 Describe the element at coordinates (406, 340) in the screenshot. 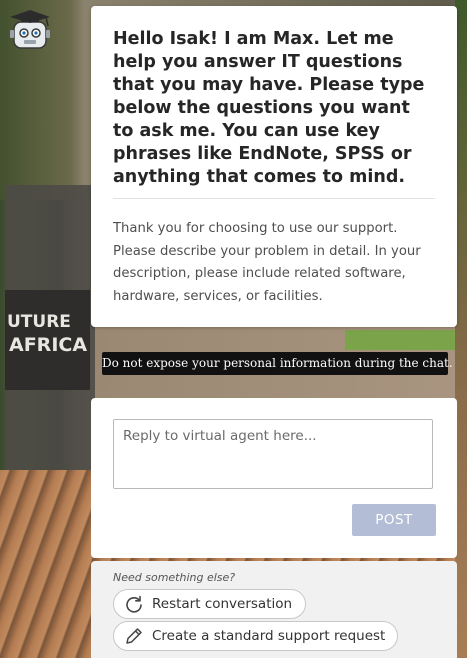

I see `background-grass` at that location.